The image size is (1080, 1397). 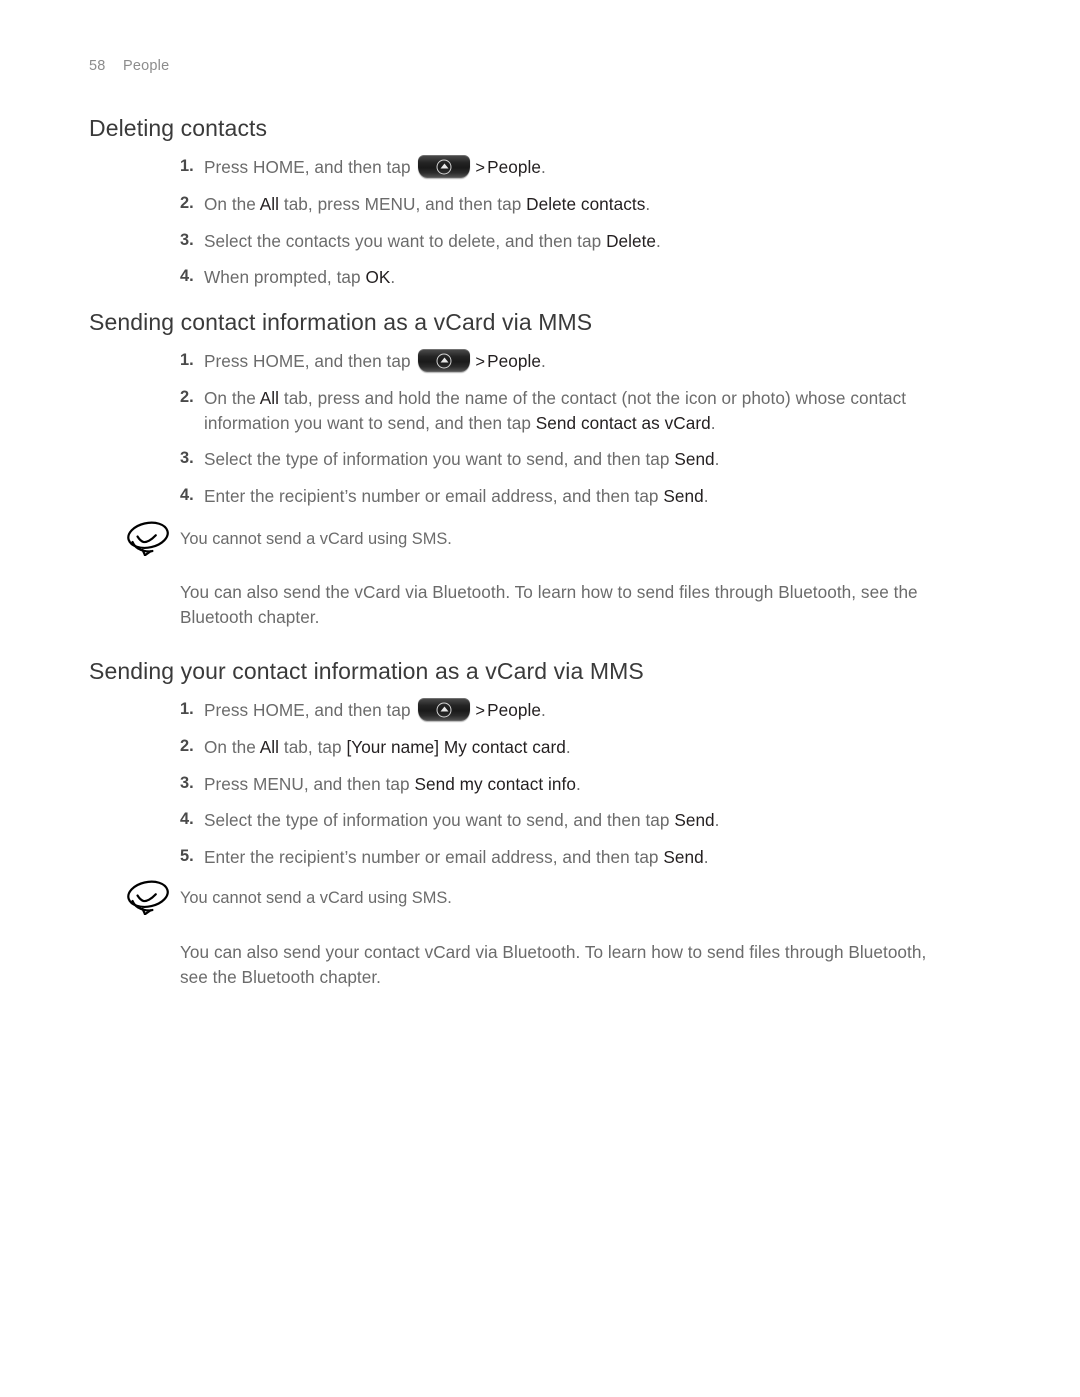 What do you see at coordinates (549, 128) in the screenshot?
I see `section-deleting-contacts: Deleting contacts` at bounding box center [549, 128].